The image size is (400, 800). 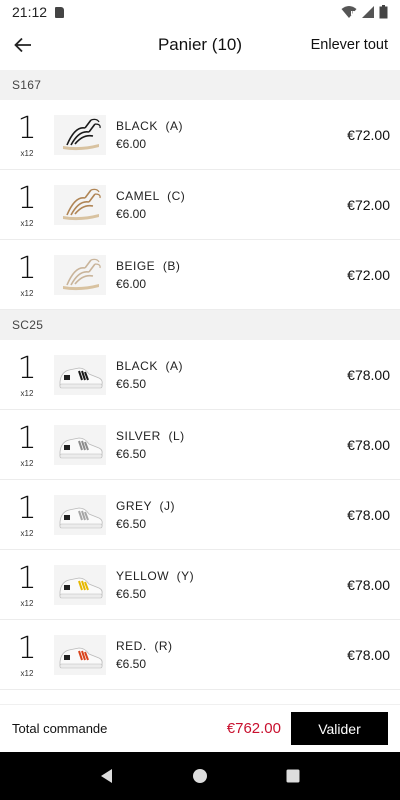 What do you see at coordinates (200, 85) in the screenshot?
I see `section-header: S167` at bounding box center [200, 85].